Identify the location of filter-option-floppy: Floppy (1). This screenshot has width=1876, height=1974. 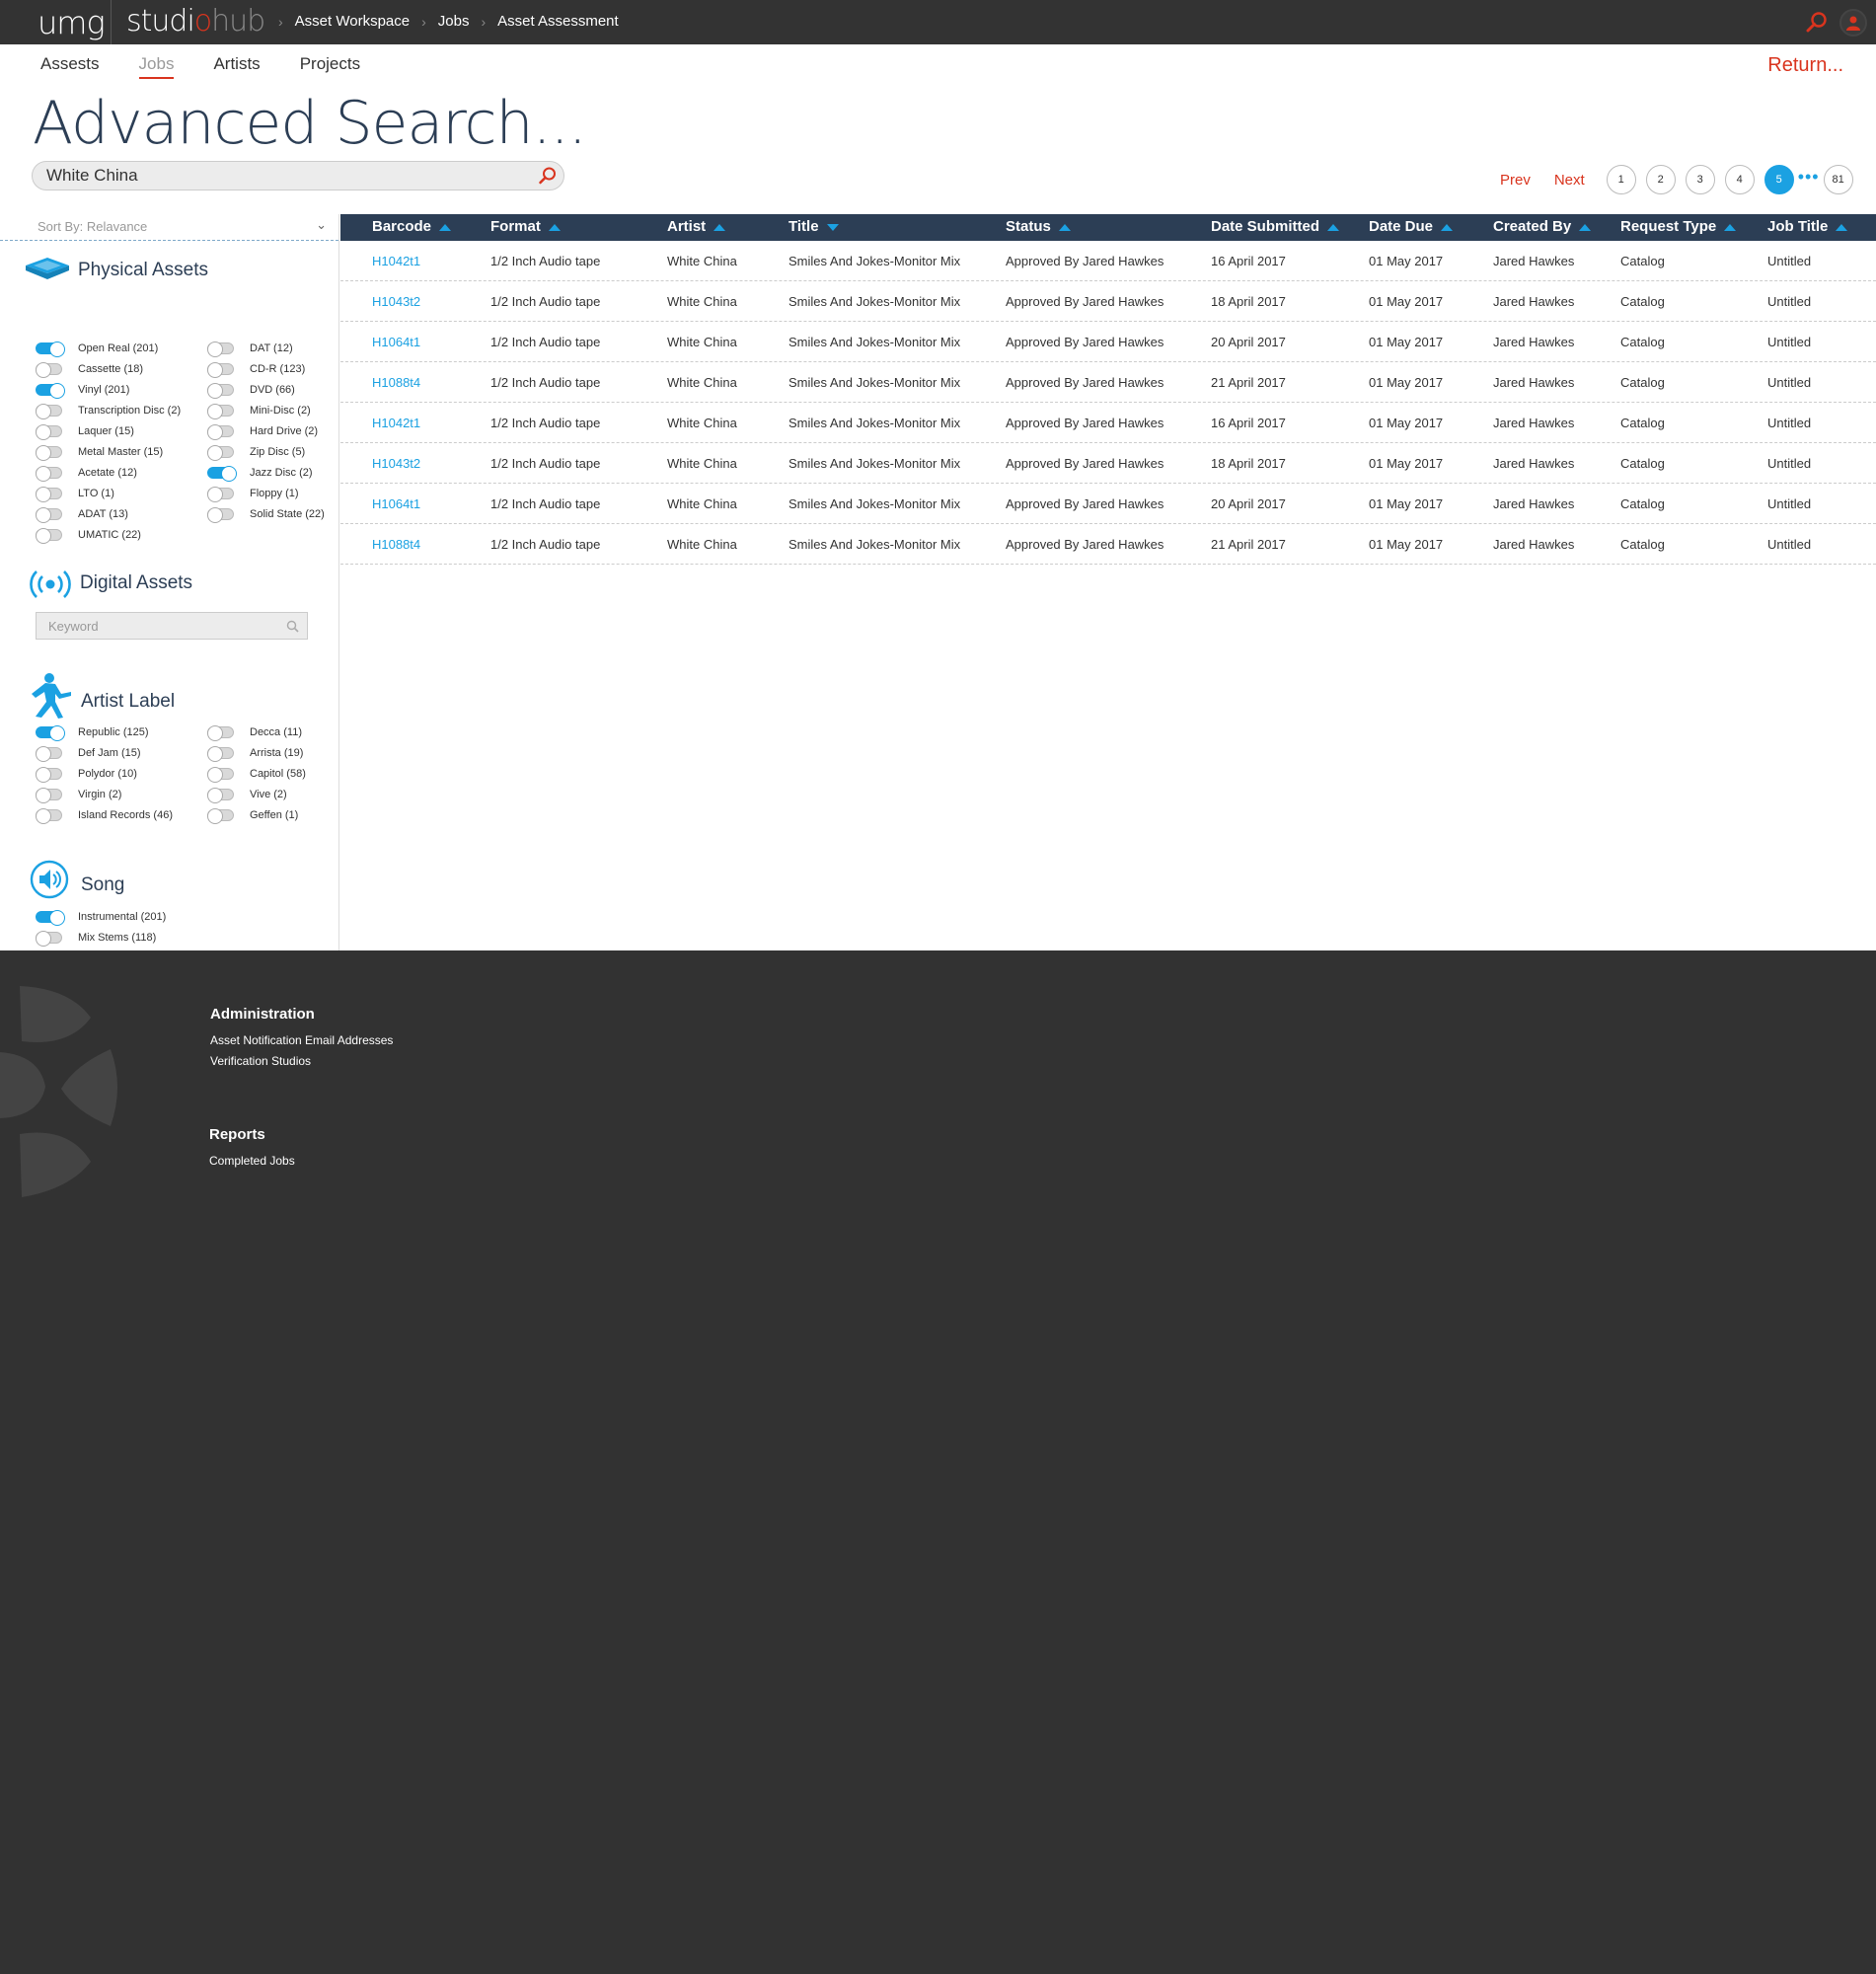
(253, 495).